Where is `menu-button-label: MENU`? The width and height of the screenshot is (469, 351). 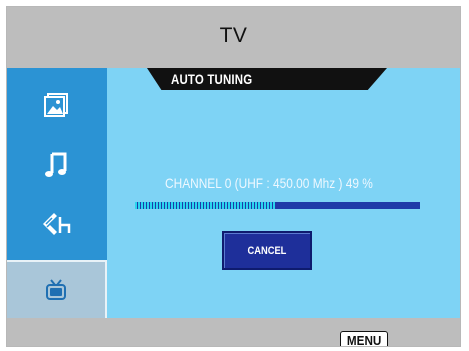
menu-button-label: MENU is located at coordinates (364, 339).